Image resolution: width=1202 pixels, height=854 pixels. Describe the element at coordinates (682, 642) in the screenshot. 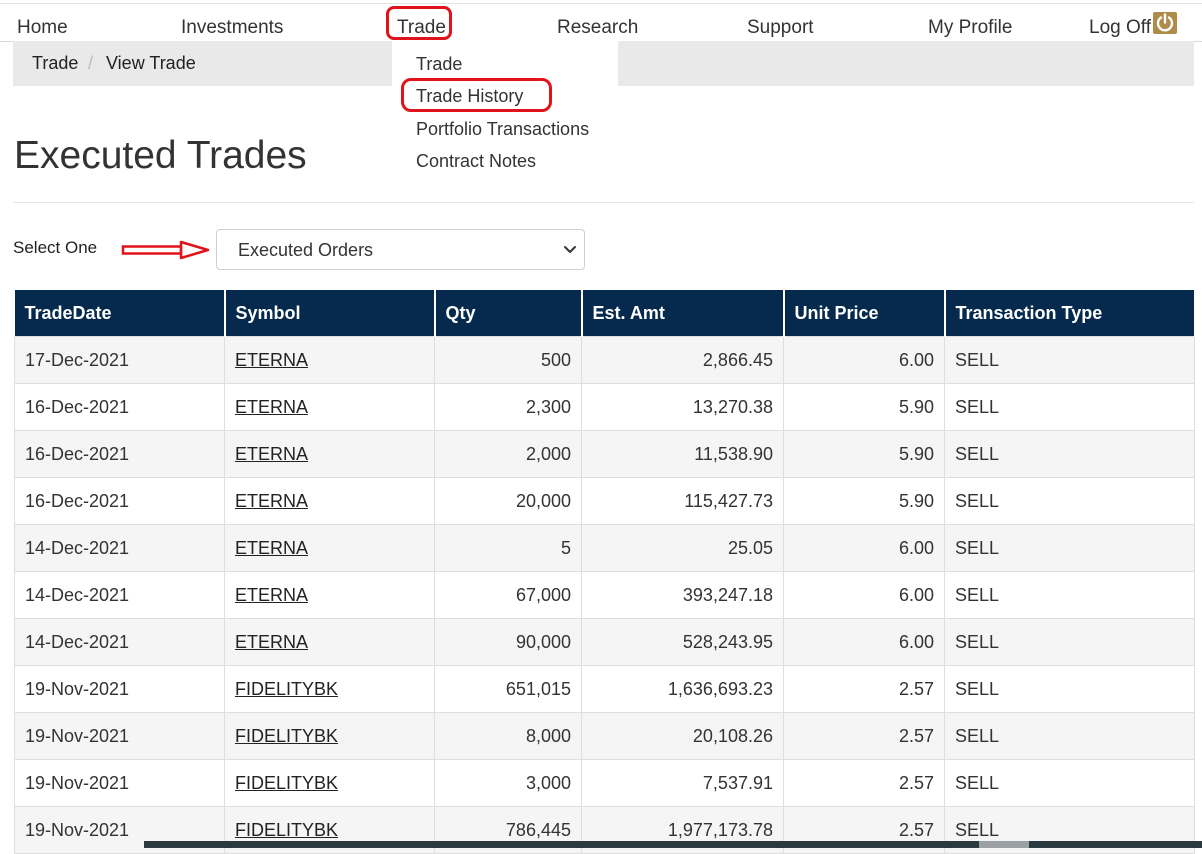

I see `est-amt-cell: 528,243.95` at that location.